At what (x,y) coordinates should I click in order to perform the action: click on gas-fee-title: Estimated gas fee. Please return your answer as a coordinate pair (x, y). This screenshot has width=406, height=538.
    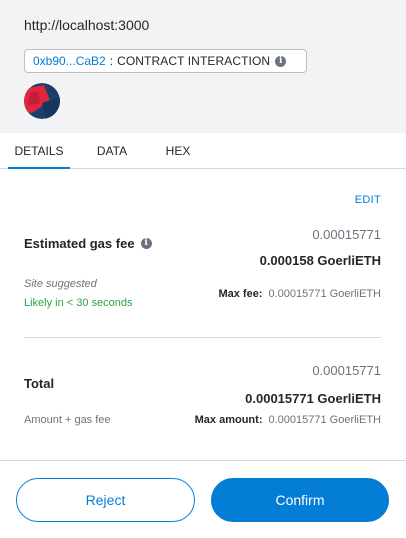
    Looking at the image, I should click on (79, 243).